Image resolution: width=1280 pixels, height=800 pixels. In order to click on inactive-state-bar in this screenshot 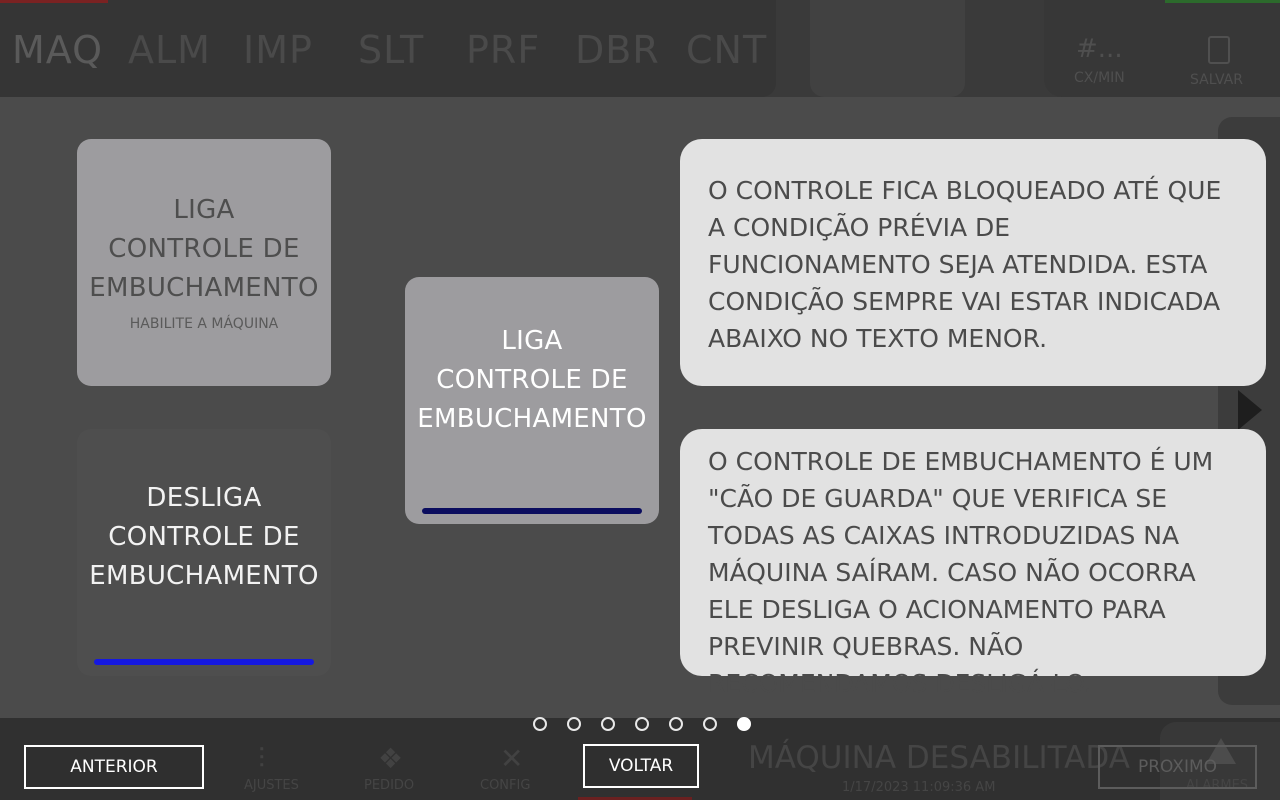, I will do `click(532, 511)`.